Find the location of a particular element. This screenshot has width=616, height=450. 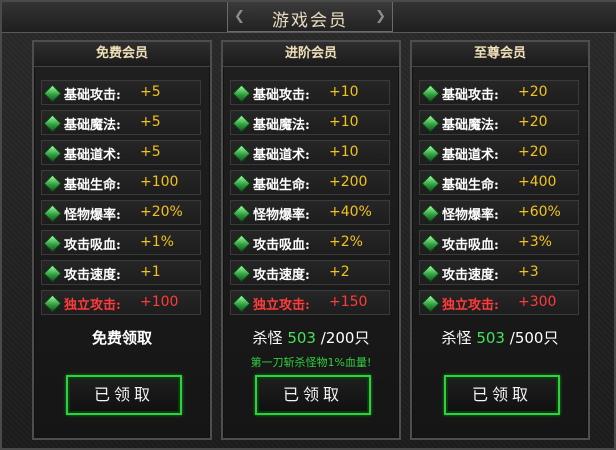

stat-row: 基础魔法: +20 is located at coordinates (499, 122).